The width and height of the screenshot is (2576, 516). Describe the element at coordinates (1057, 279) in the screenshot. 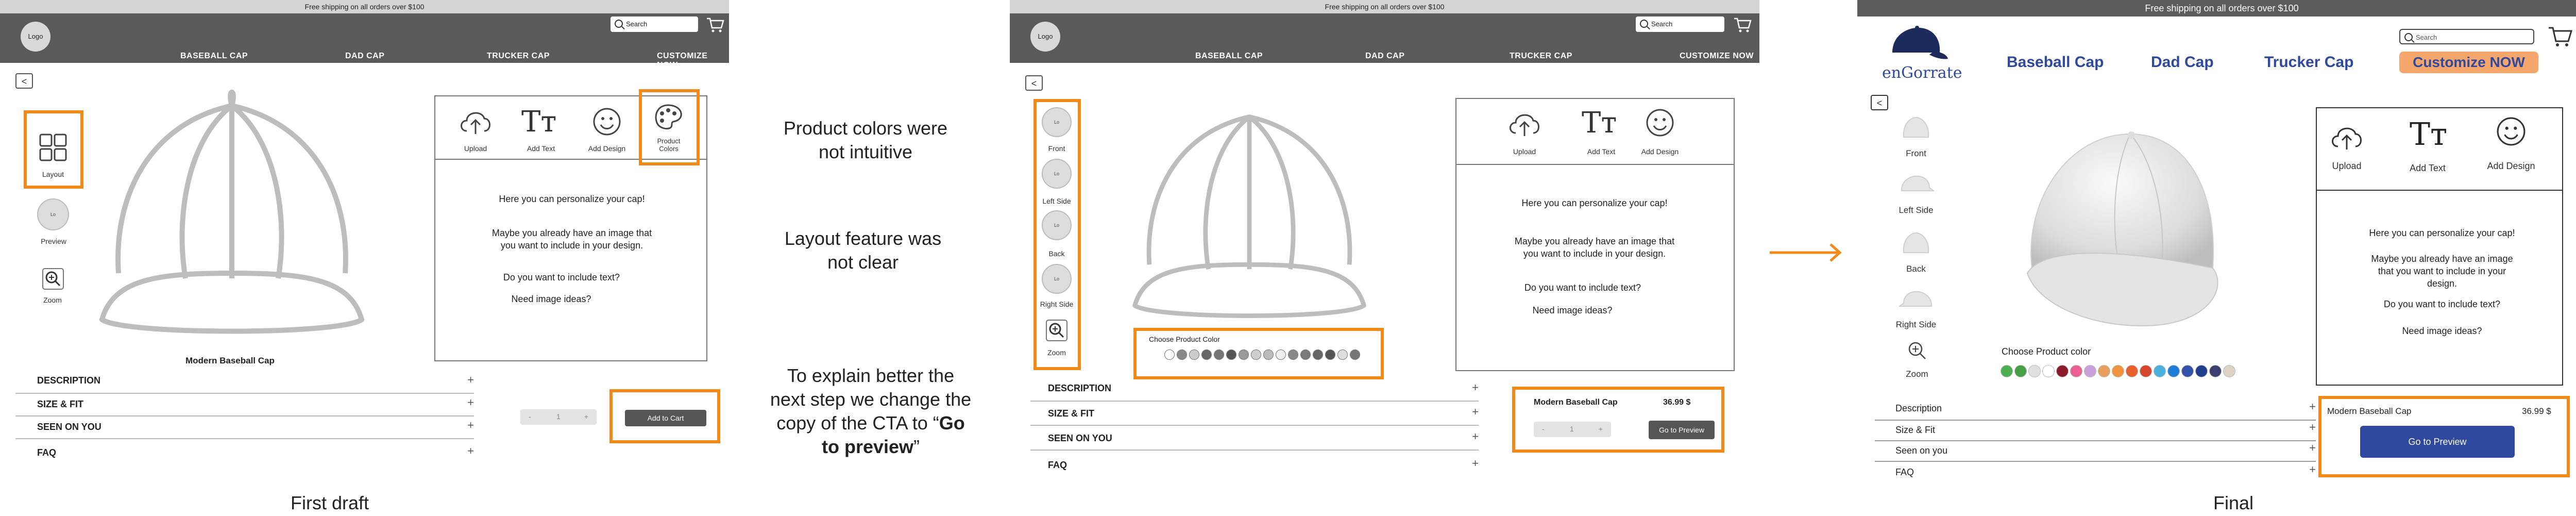

I see `view-right-thumb: Lo` at that location.